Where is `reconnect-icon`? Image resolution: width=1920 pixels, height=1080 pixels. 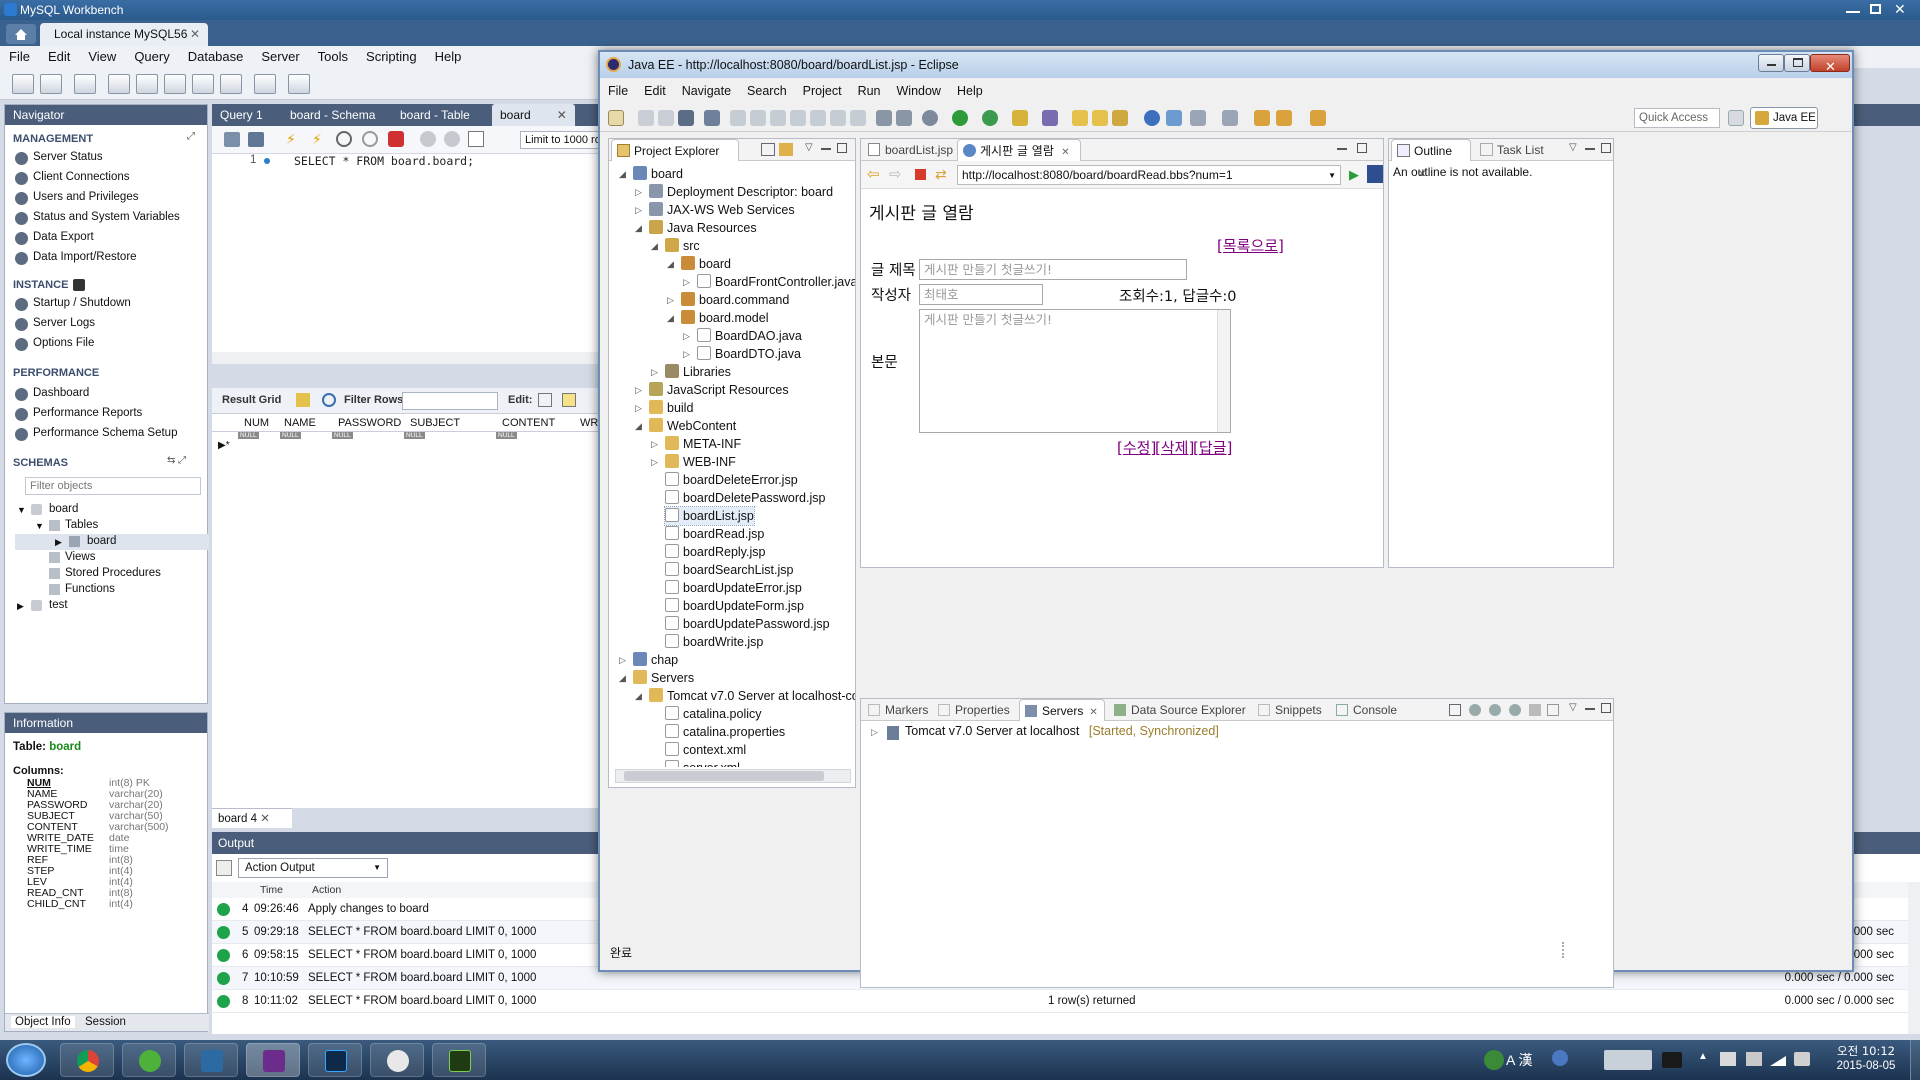
reconnect-icon is located at coordinates (299, 84).